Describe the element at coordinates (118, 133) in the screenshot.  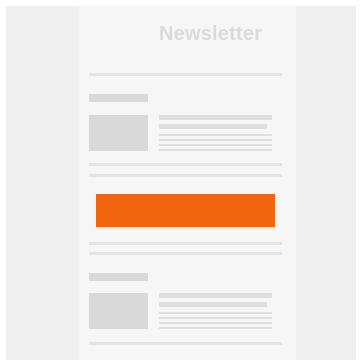
I see `article-1-image-placeholder` at that location.